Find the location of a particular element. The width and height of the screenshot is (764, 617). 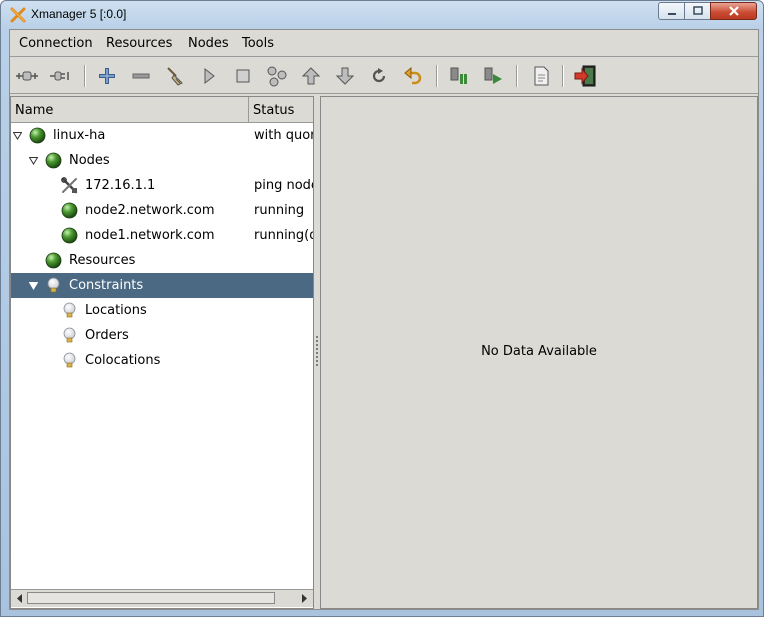

title-bar: Xmanager 5 [:0.0] is located at coordinates (382, 15).